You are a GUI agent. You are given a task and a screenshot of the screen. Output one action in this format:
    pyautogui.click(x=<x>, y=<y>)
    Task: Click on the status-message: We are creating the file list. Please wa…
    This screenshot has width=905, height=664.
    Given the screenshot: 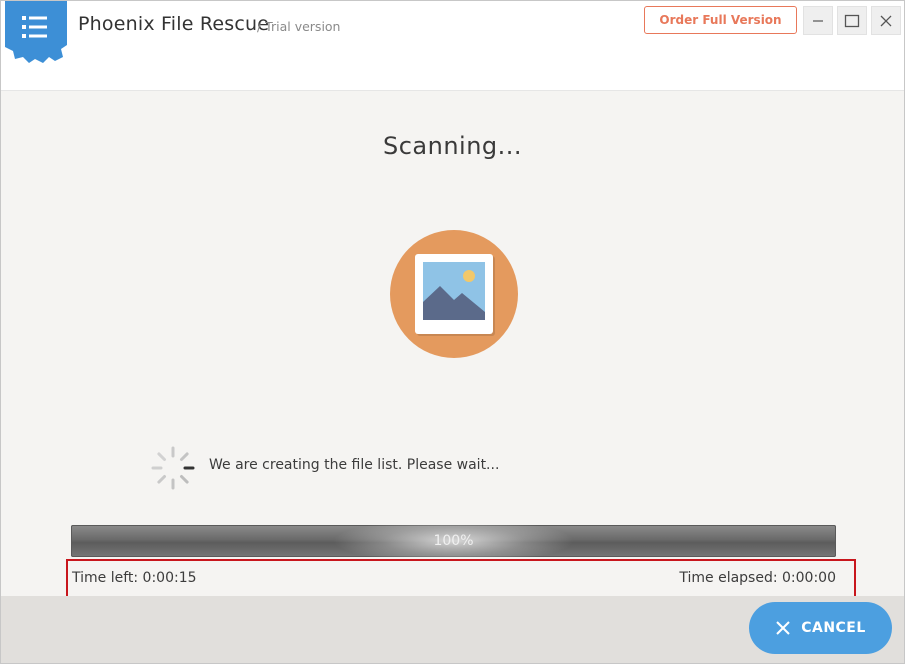 What is the action you would take?
    pyautogui.click(x=354, y=465)
    